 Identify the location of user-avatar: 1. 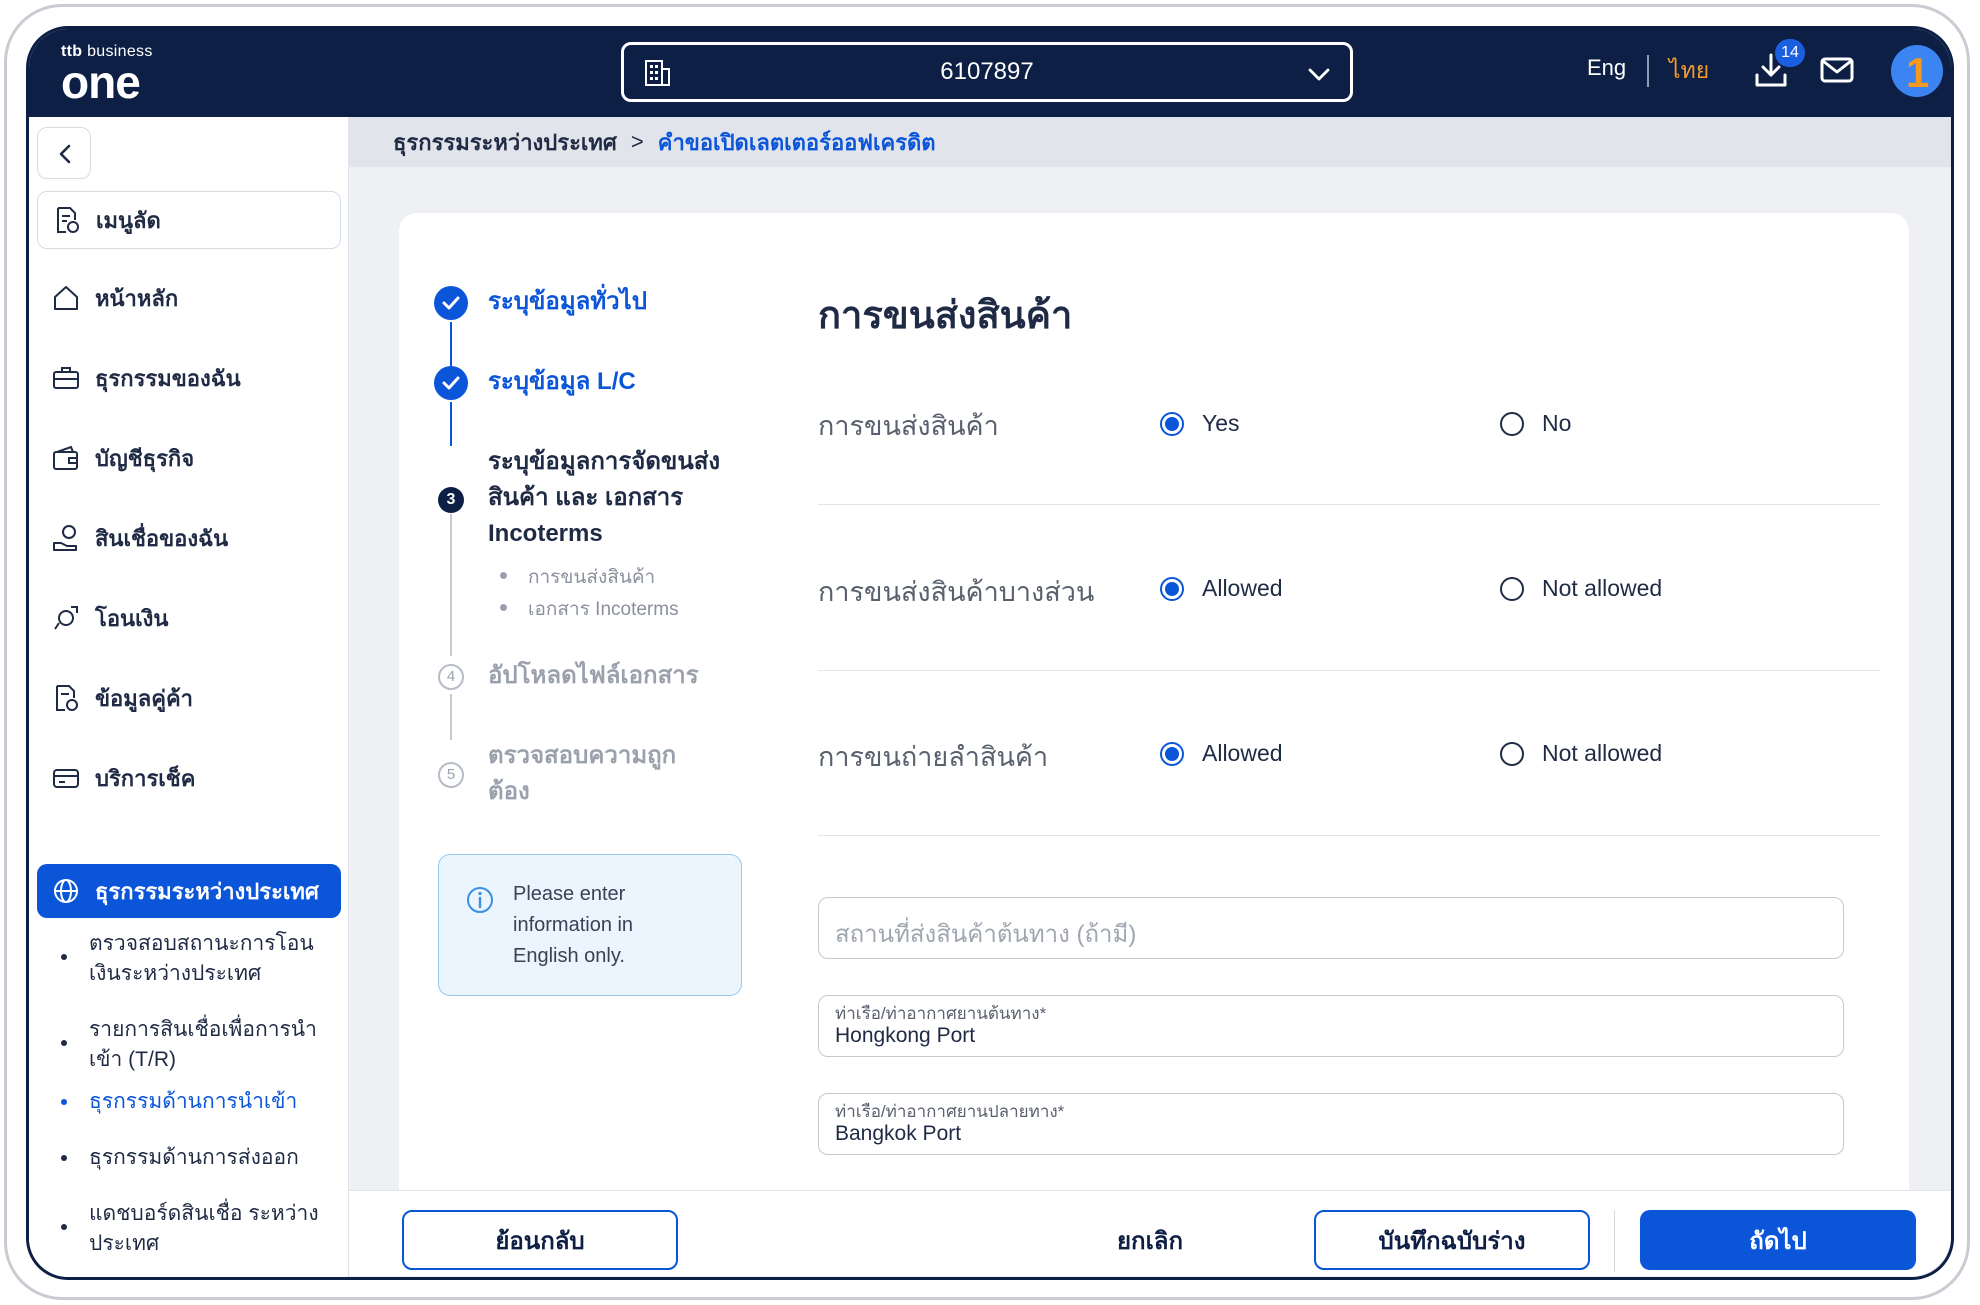
(1917, 71).